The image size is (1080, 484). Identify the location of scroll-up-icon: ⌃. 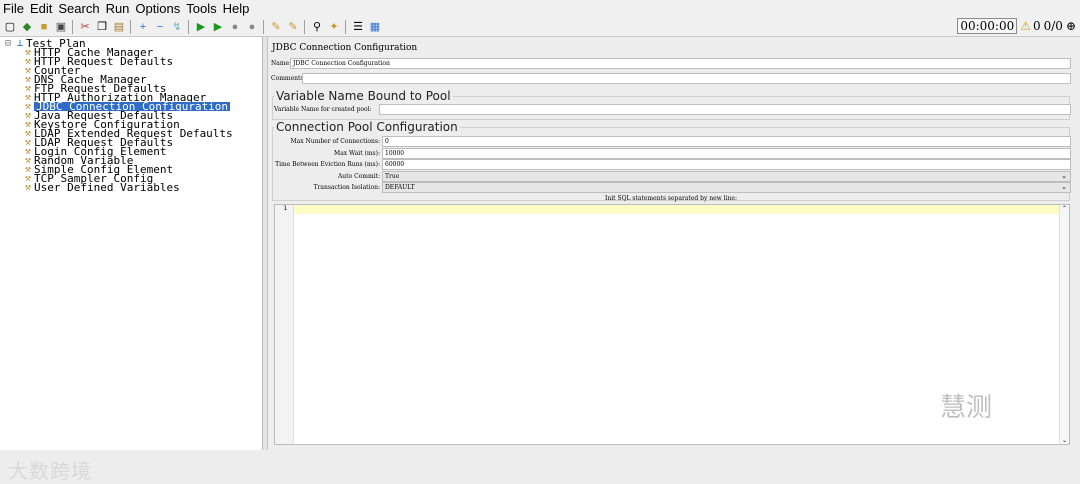
(1064, 208).